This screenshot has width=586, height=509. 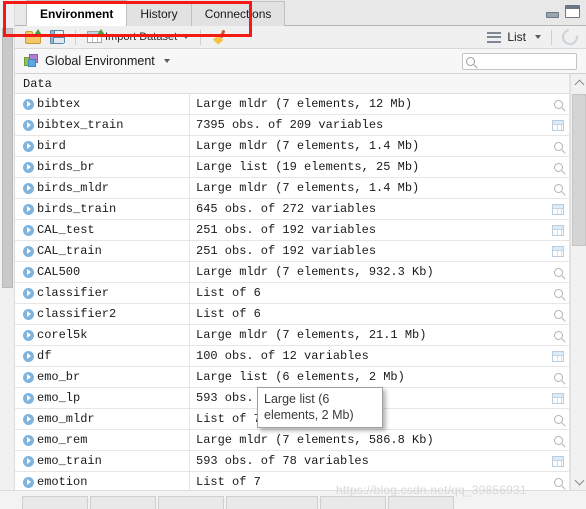 What do you see at coordinates (102, 146) in the screenshot?
I see `row-name-cell: bird` at bounding box center [102, 146].